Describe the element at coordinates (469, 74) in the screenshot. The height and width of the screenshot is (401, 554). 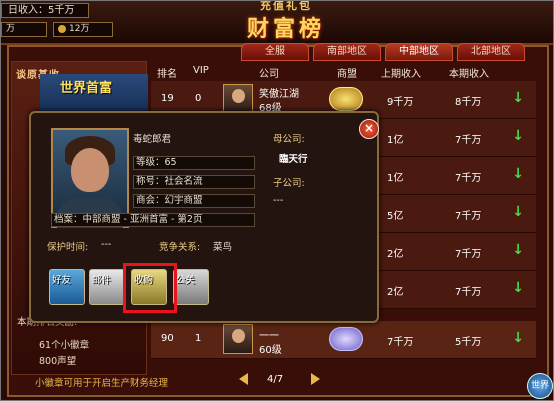
I see `header-current-income: 本期收入` at that location.